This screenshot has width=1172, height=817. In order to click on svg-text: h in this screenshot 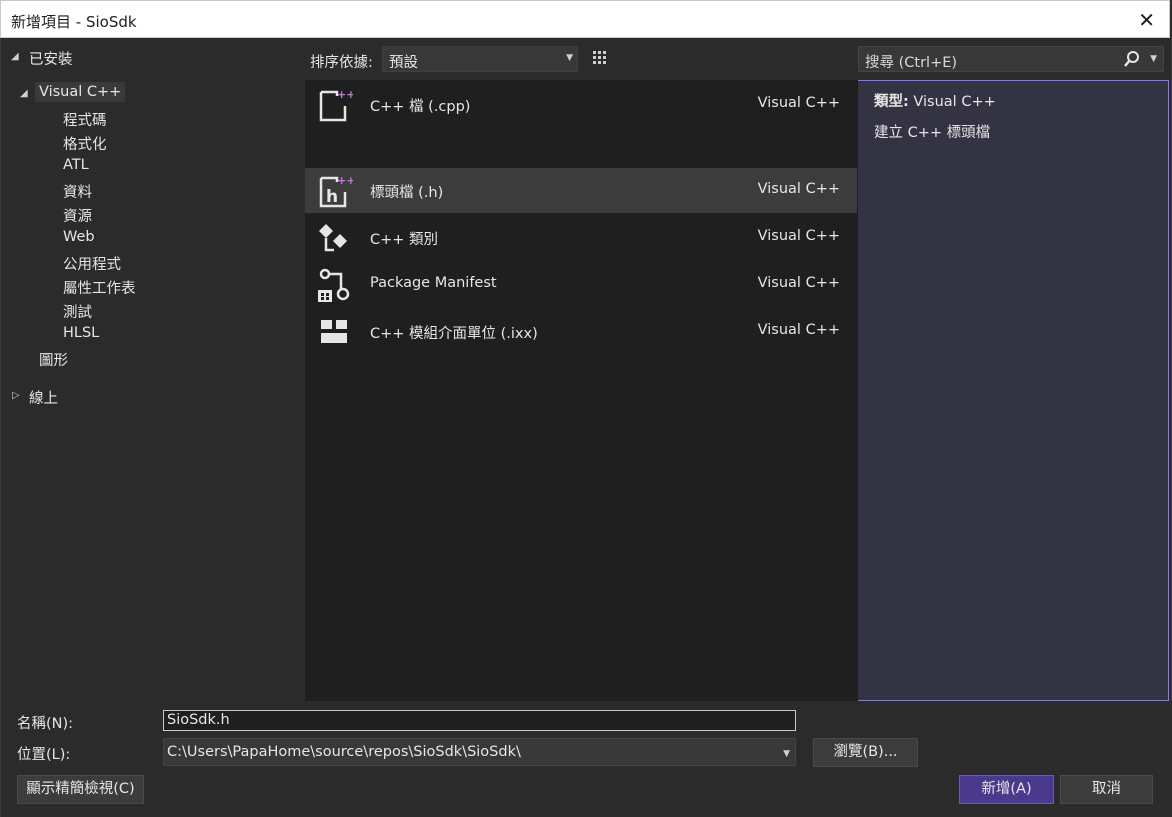, I will do `click(332, 197)`.